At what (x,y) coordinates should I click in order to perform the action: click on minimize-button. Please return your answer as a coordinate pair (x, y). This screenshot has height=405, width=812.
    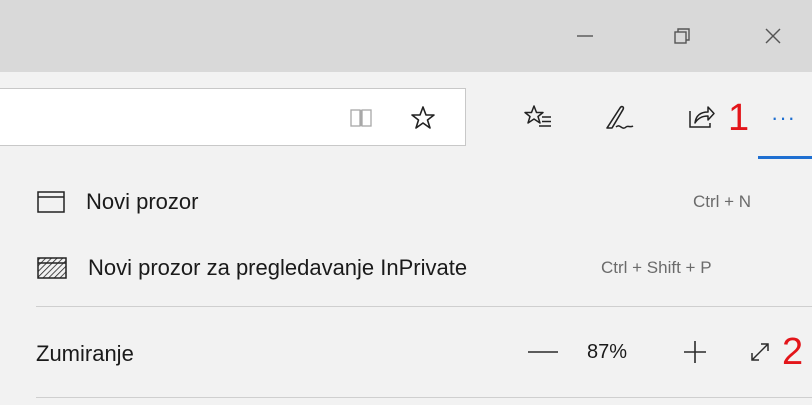
    Looking at the image, I should click on (585, 36).